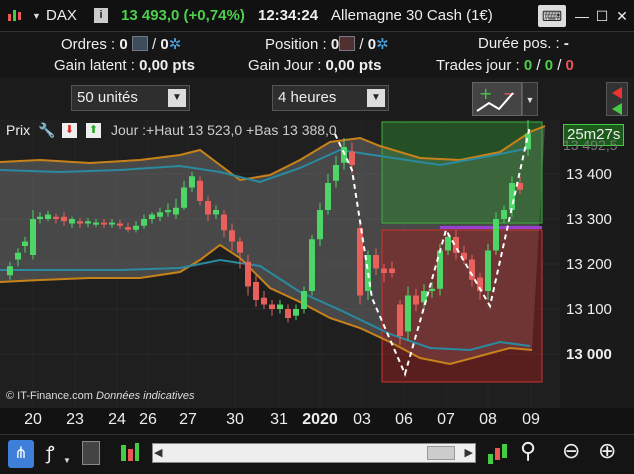 Image resolution: width=634 pixels, height=474 pixels. Describe the element at coordinates (75, 419) in the screenshot. I see `x-tick-label: 23` at that location.